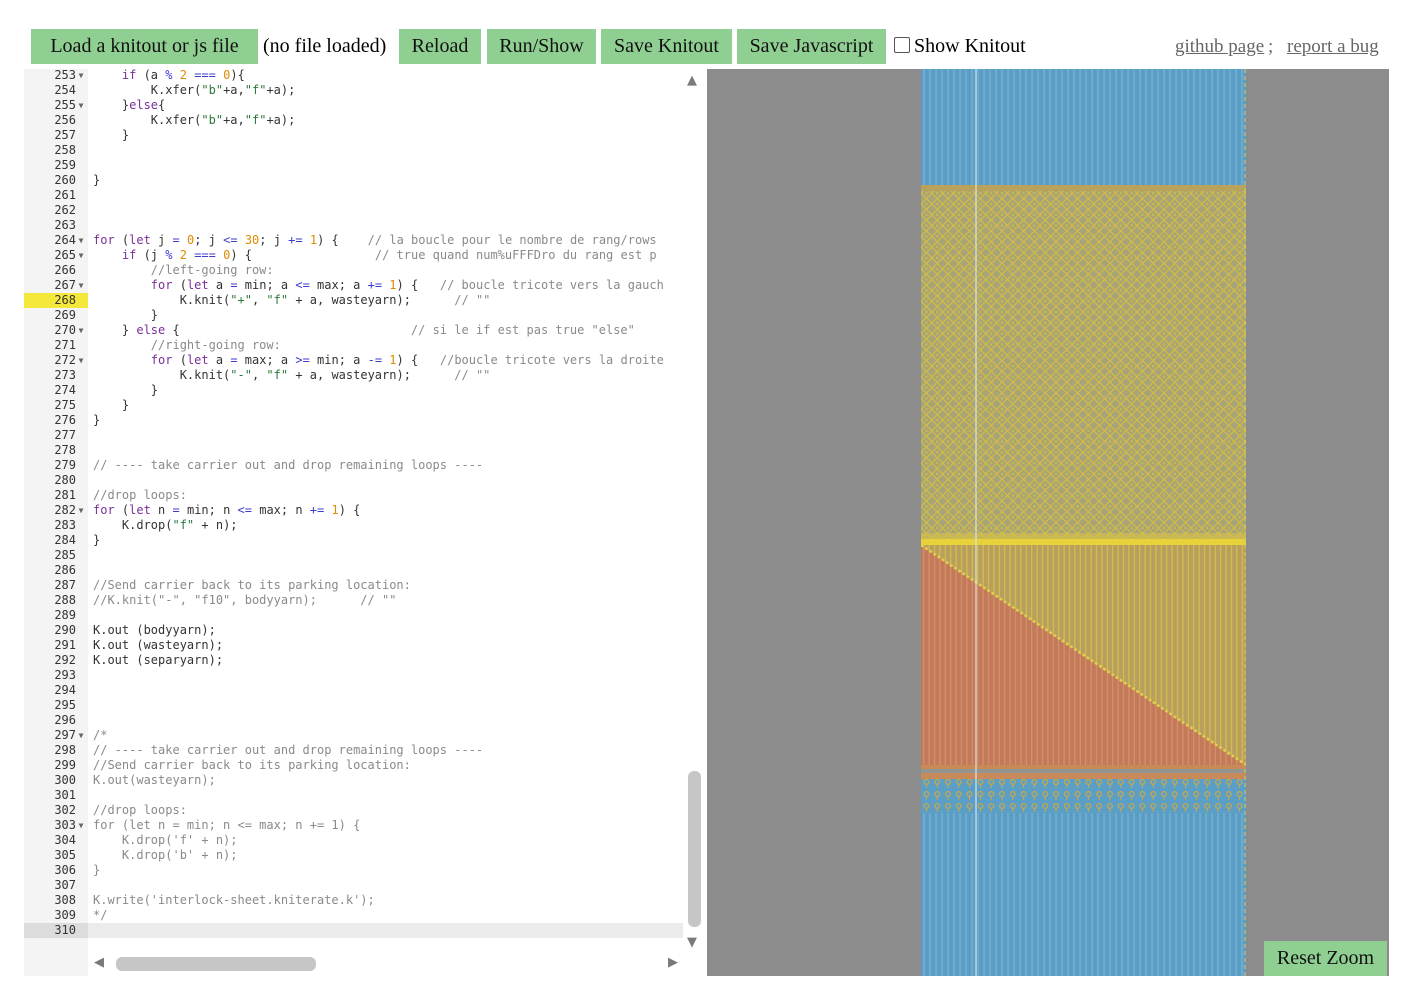  Describe the element at coordinates (365, 180) in the screenshot. I see `code-line: 260}` at that location.